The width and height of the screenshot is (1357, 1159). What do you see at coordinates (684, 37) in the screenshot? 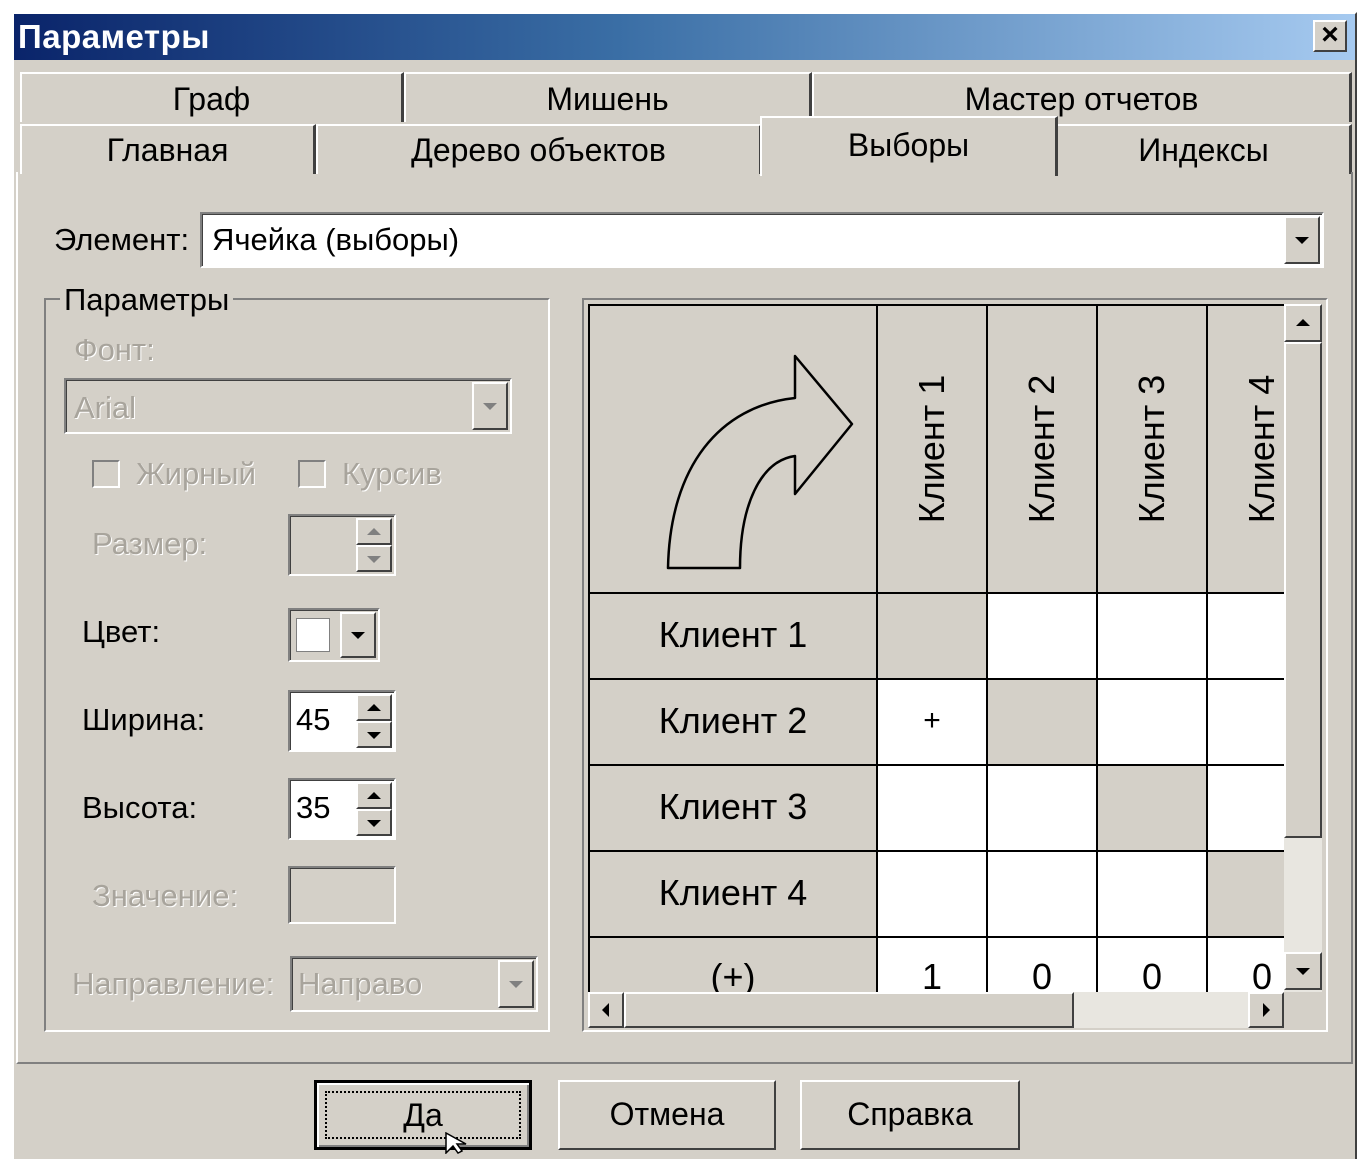
I see `title-bar: Параметры ×` at bounding box center [684, 37].